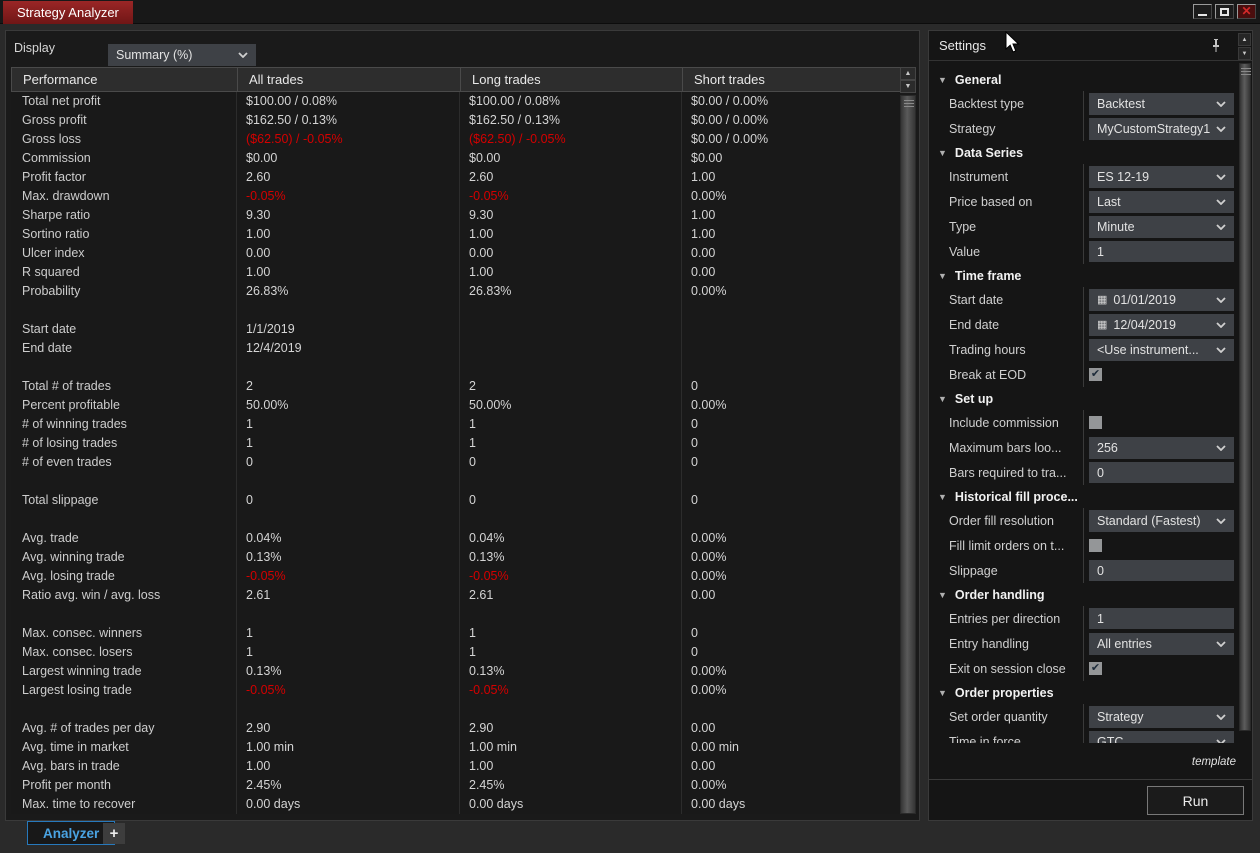 This screenshot has width=1260, height=853. What do you see at coordinates (1095, 545) in the screenshot?
I see `checkbox-fill-limit-orders-on-t` at bounding box center [1095, 545].